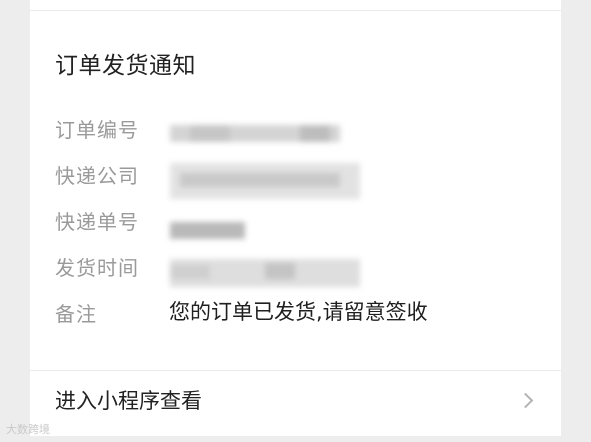  Describe the element at coordinates (128, 401) in the screenshot. I see `open-mini-program-label: 进入小程序查看` at that location.